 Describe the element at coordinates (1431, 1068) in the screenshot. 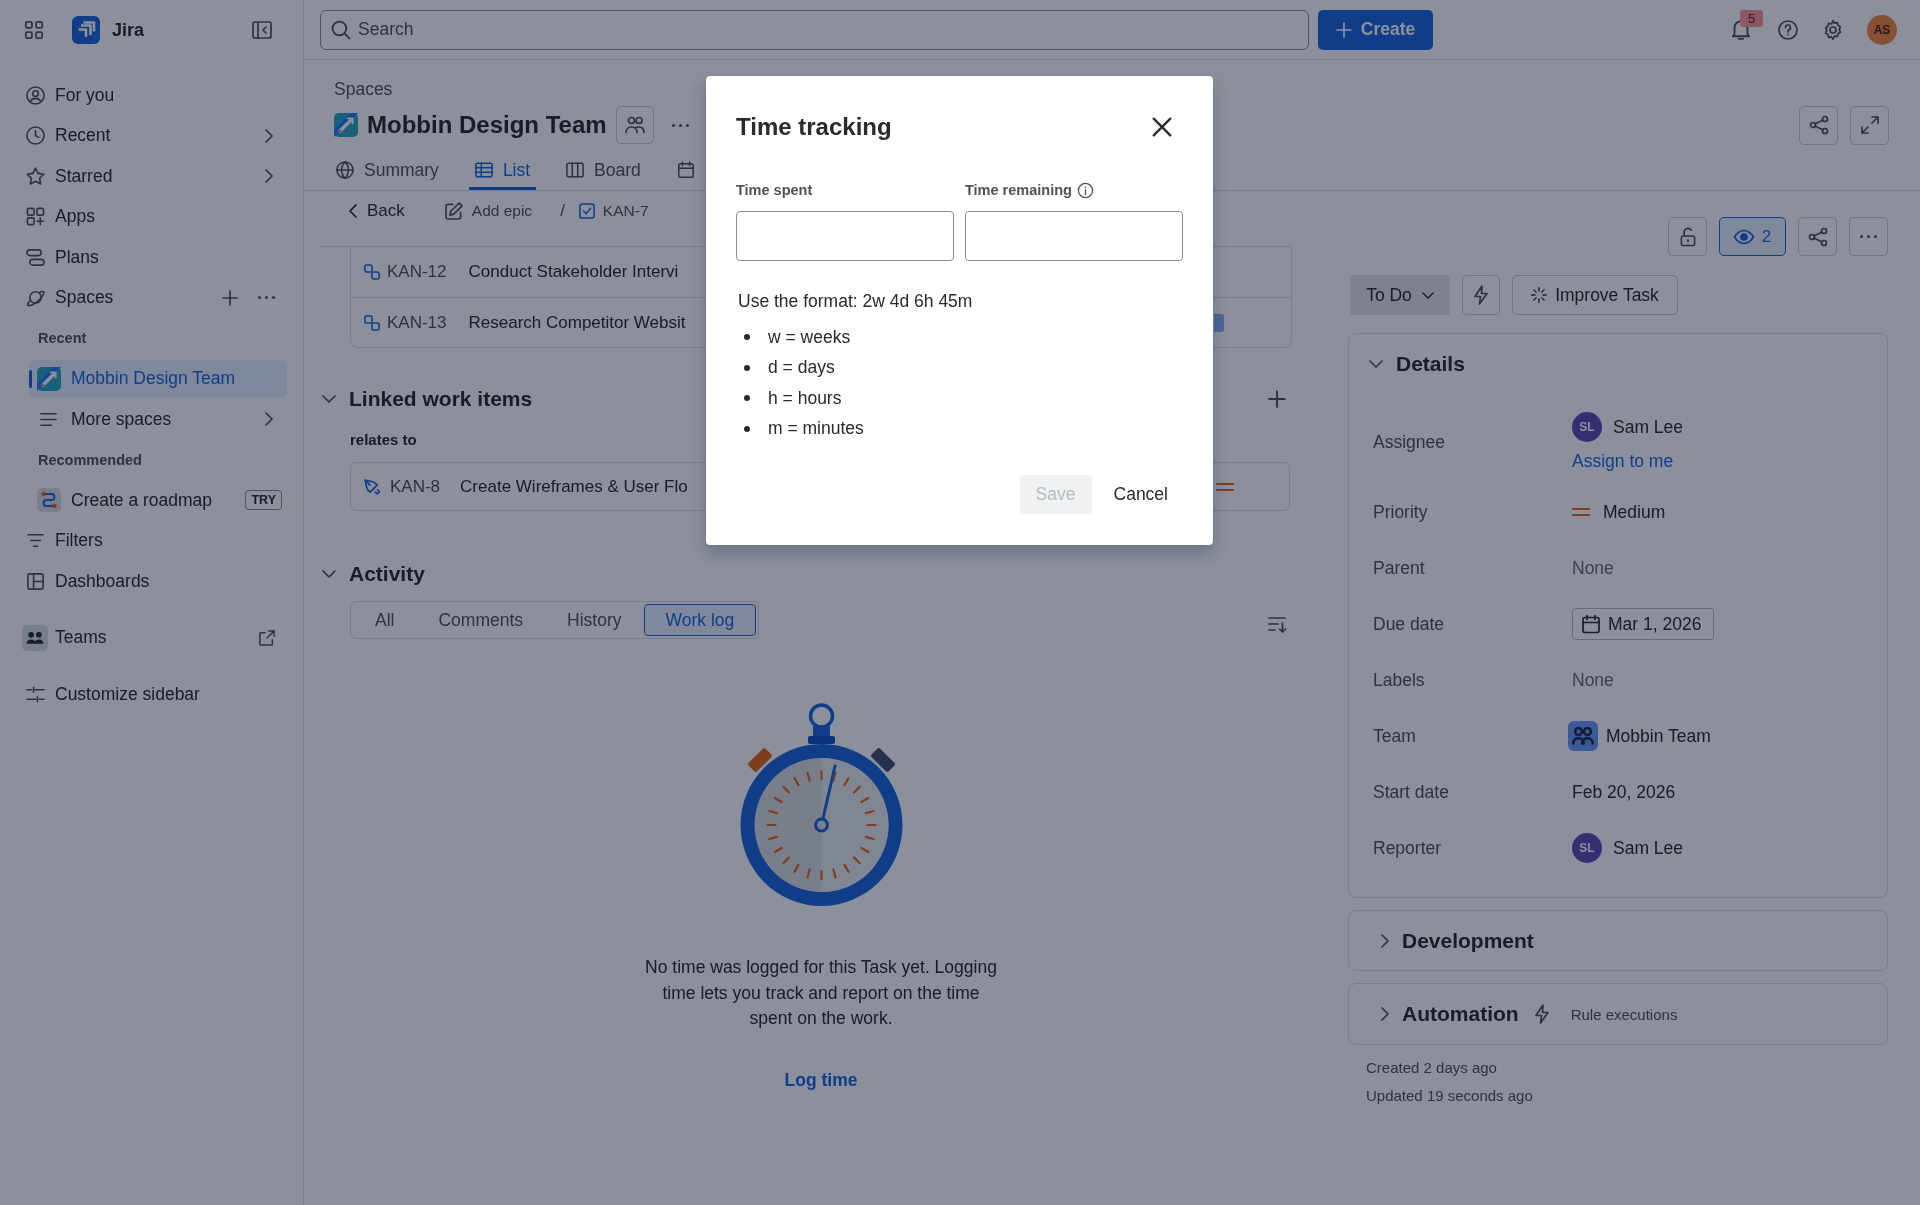

I see `timestamp: Created 2 days ago` at that location.